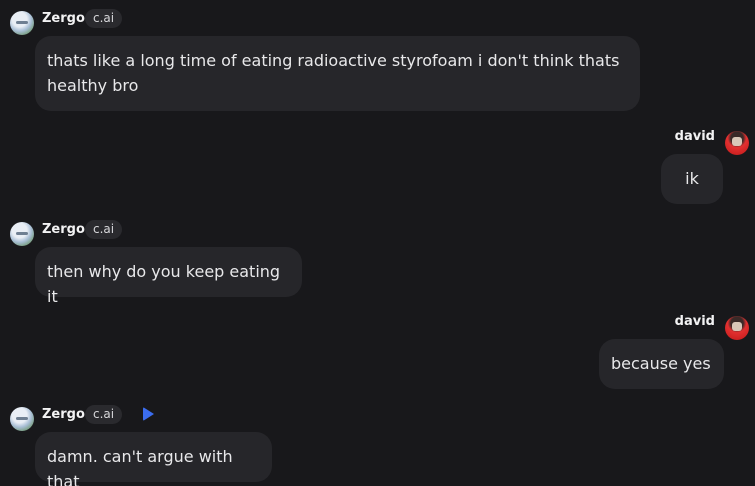 The height and width of the screenshot is (486, 755). I want to click on message-bubble: ik, so click(692, 179).